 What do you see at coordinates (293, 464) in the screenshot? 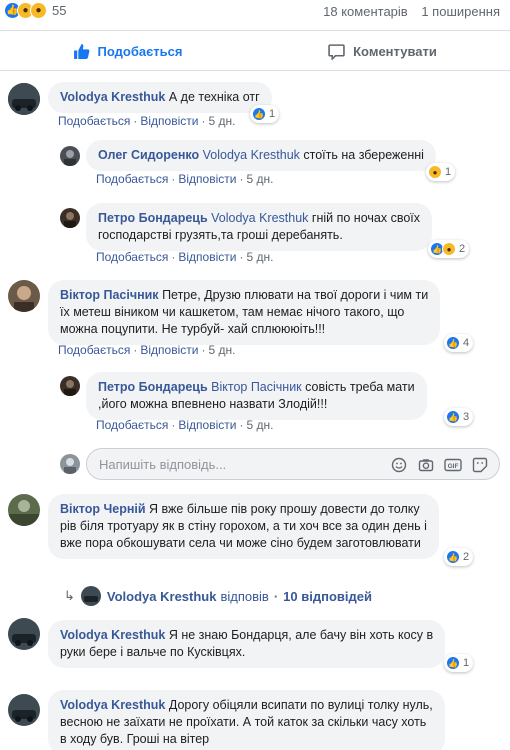
I see `reply-input: Напишіть відповідь... GIF` at bounding box center [293, 464].